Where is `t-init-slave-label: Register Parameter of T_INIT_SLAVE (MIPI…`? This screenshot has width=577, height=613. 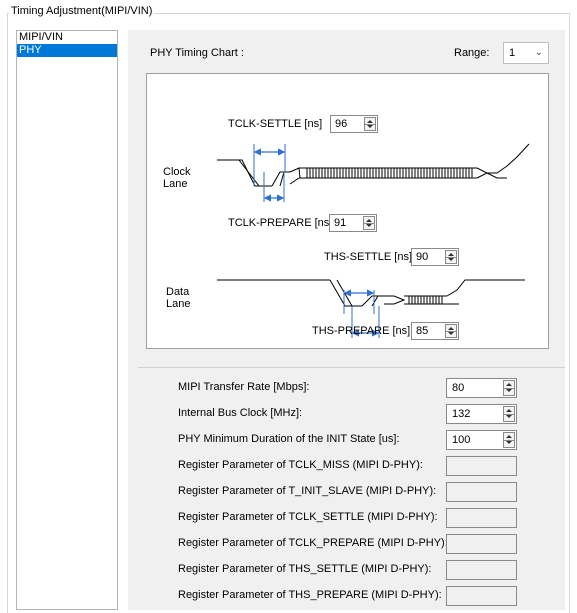 t-init-slave-label: Register Parameter of T_INIT_SLAVE (MIPI… is located at coordinates (307, 491).